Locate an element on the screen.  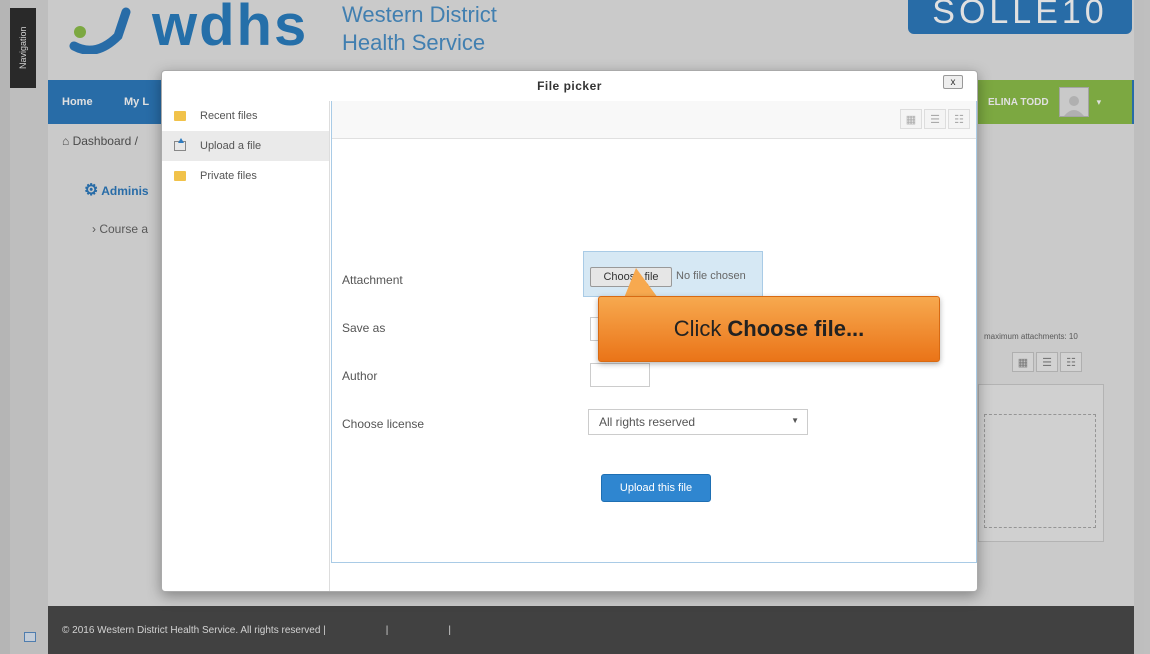
repository-label: Upload a file is located at coordinates (231, 146).